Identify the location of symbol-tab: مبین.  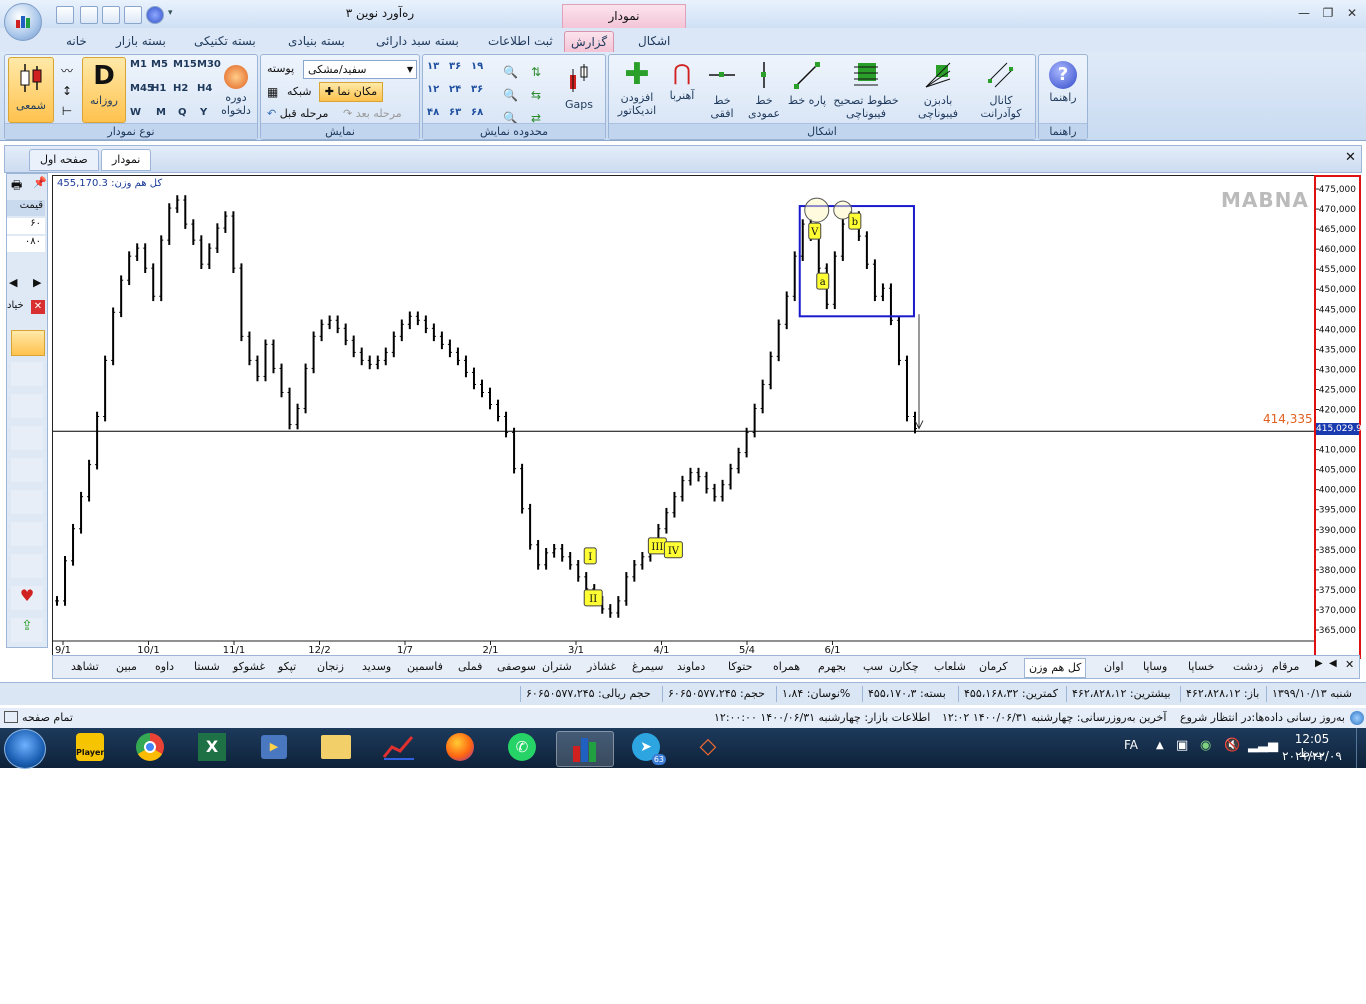
(126, 667).